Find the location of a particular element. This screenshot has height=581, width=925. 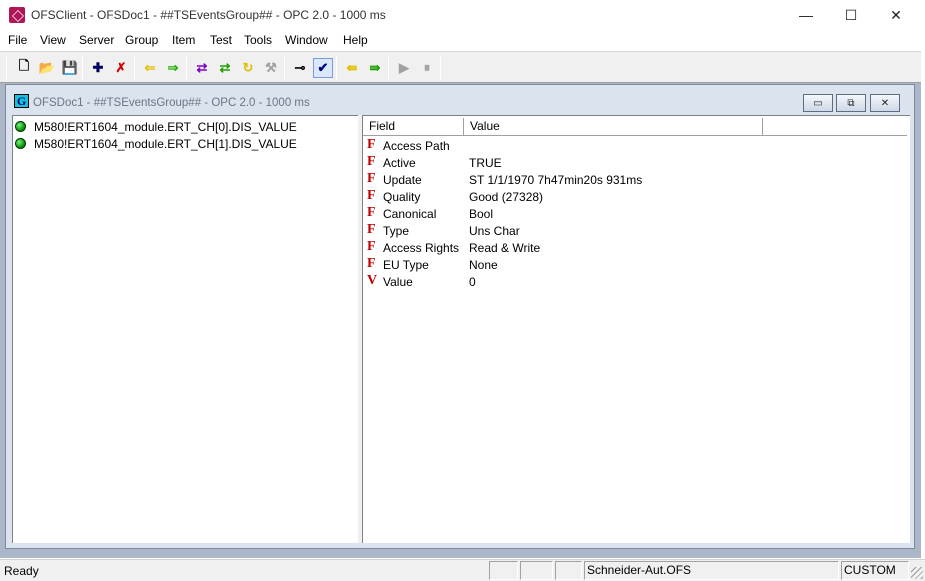

menu-item: Item is located at coordinates (183, 40).